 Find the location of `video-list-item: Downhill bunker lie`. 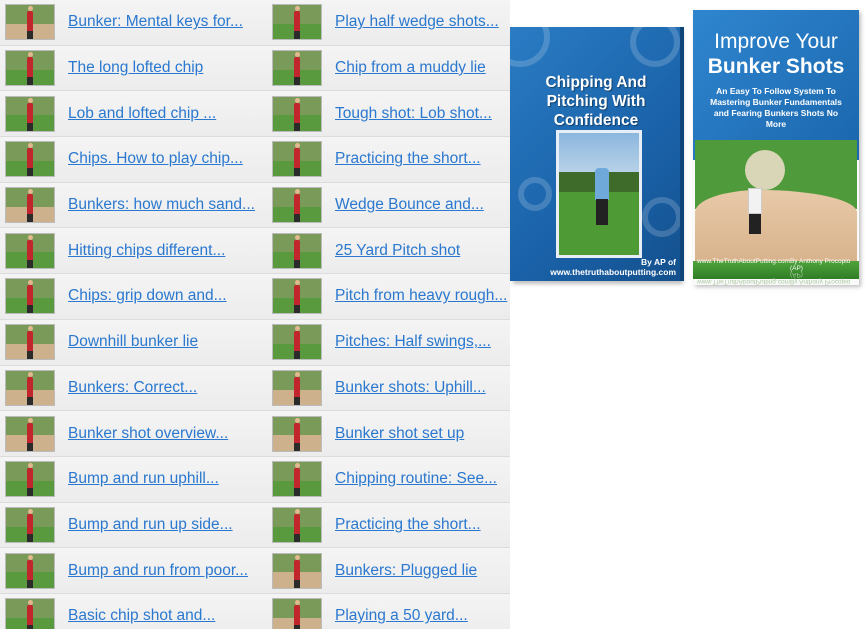

video-list-item: Downhill bunker lie is located at coordinates (133, 342).